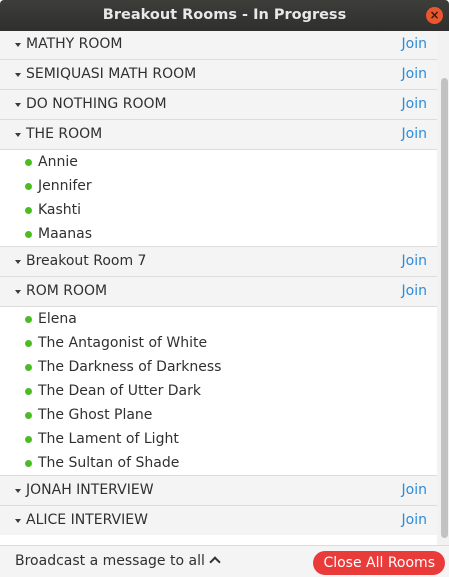  I want to click on room-header: SEMIQUASI MATH ROOM Join, so click(218, 74).